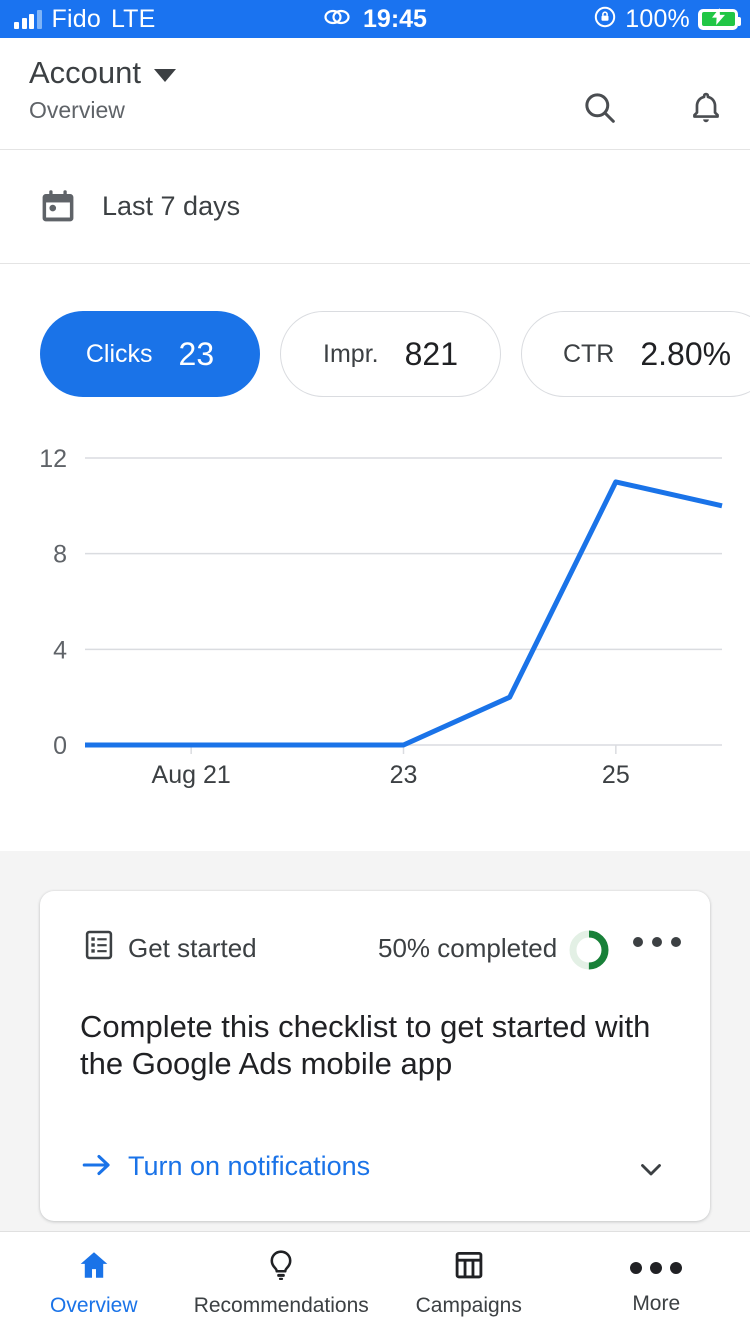  What do you see at coordinates (60, 555) in the screenshot?
I see `y-axis-tick: 8` at bounding box center [60, 555].